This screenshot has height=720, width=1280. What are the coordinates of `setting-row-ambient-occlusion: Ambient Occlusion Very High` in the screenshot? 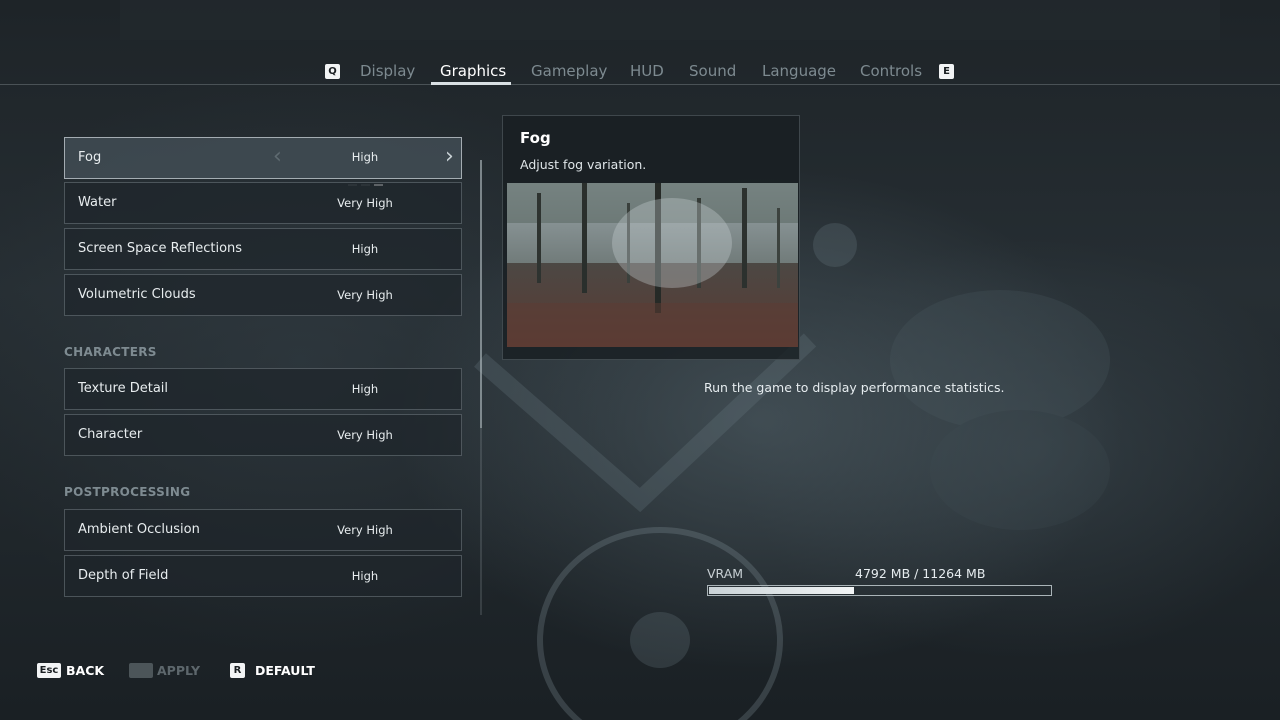 It's located at (263, 530).